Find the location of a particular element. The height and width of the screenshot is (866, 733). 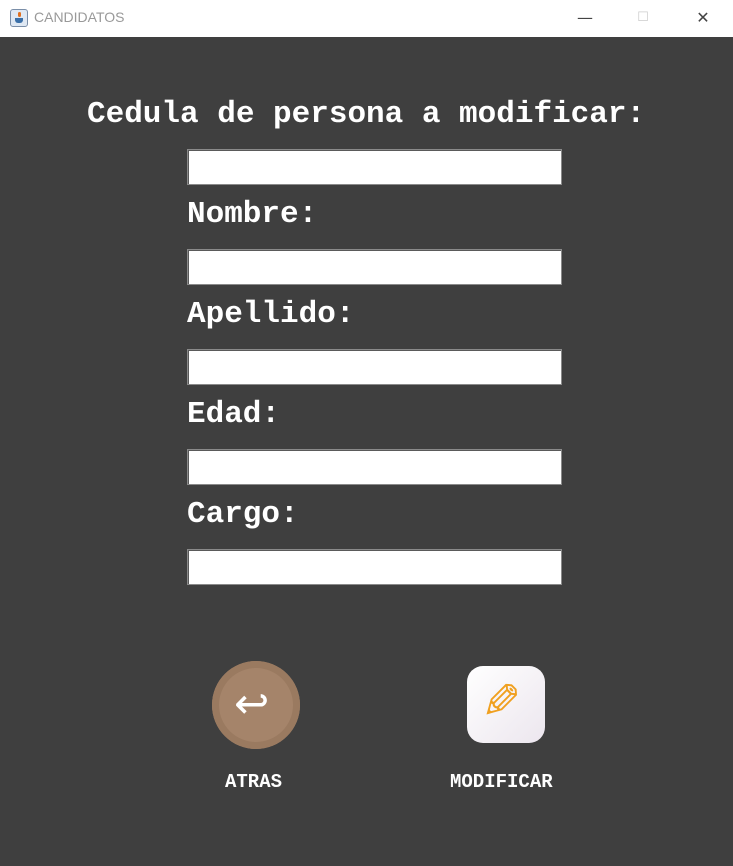

minimize-button: — is located at coordinates (585, 18).